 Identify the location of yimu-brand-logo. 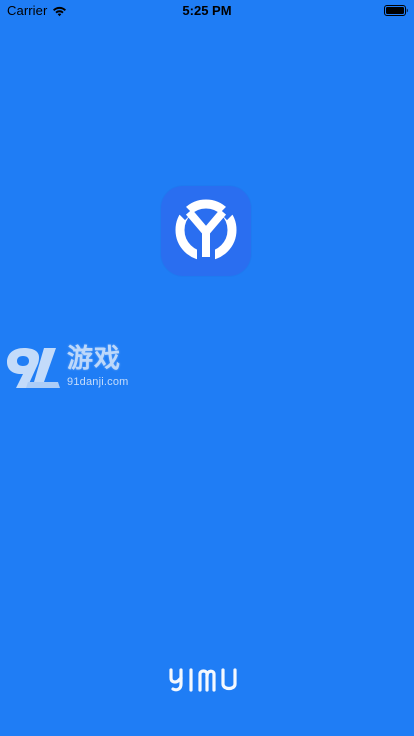
(203, 680).